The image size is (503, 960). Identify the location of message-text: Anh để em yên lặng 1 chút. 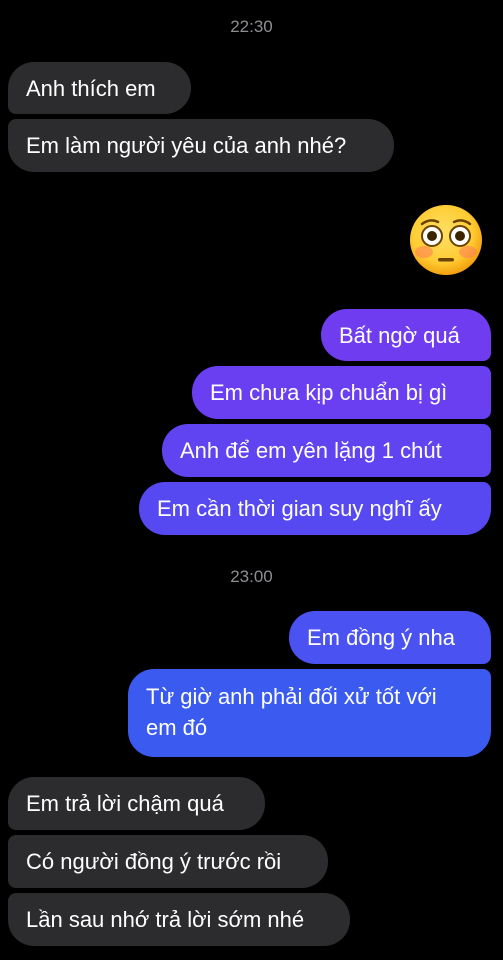
(311, 450).